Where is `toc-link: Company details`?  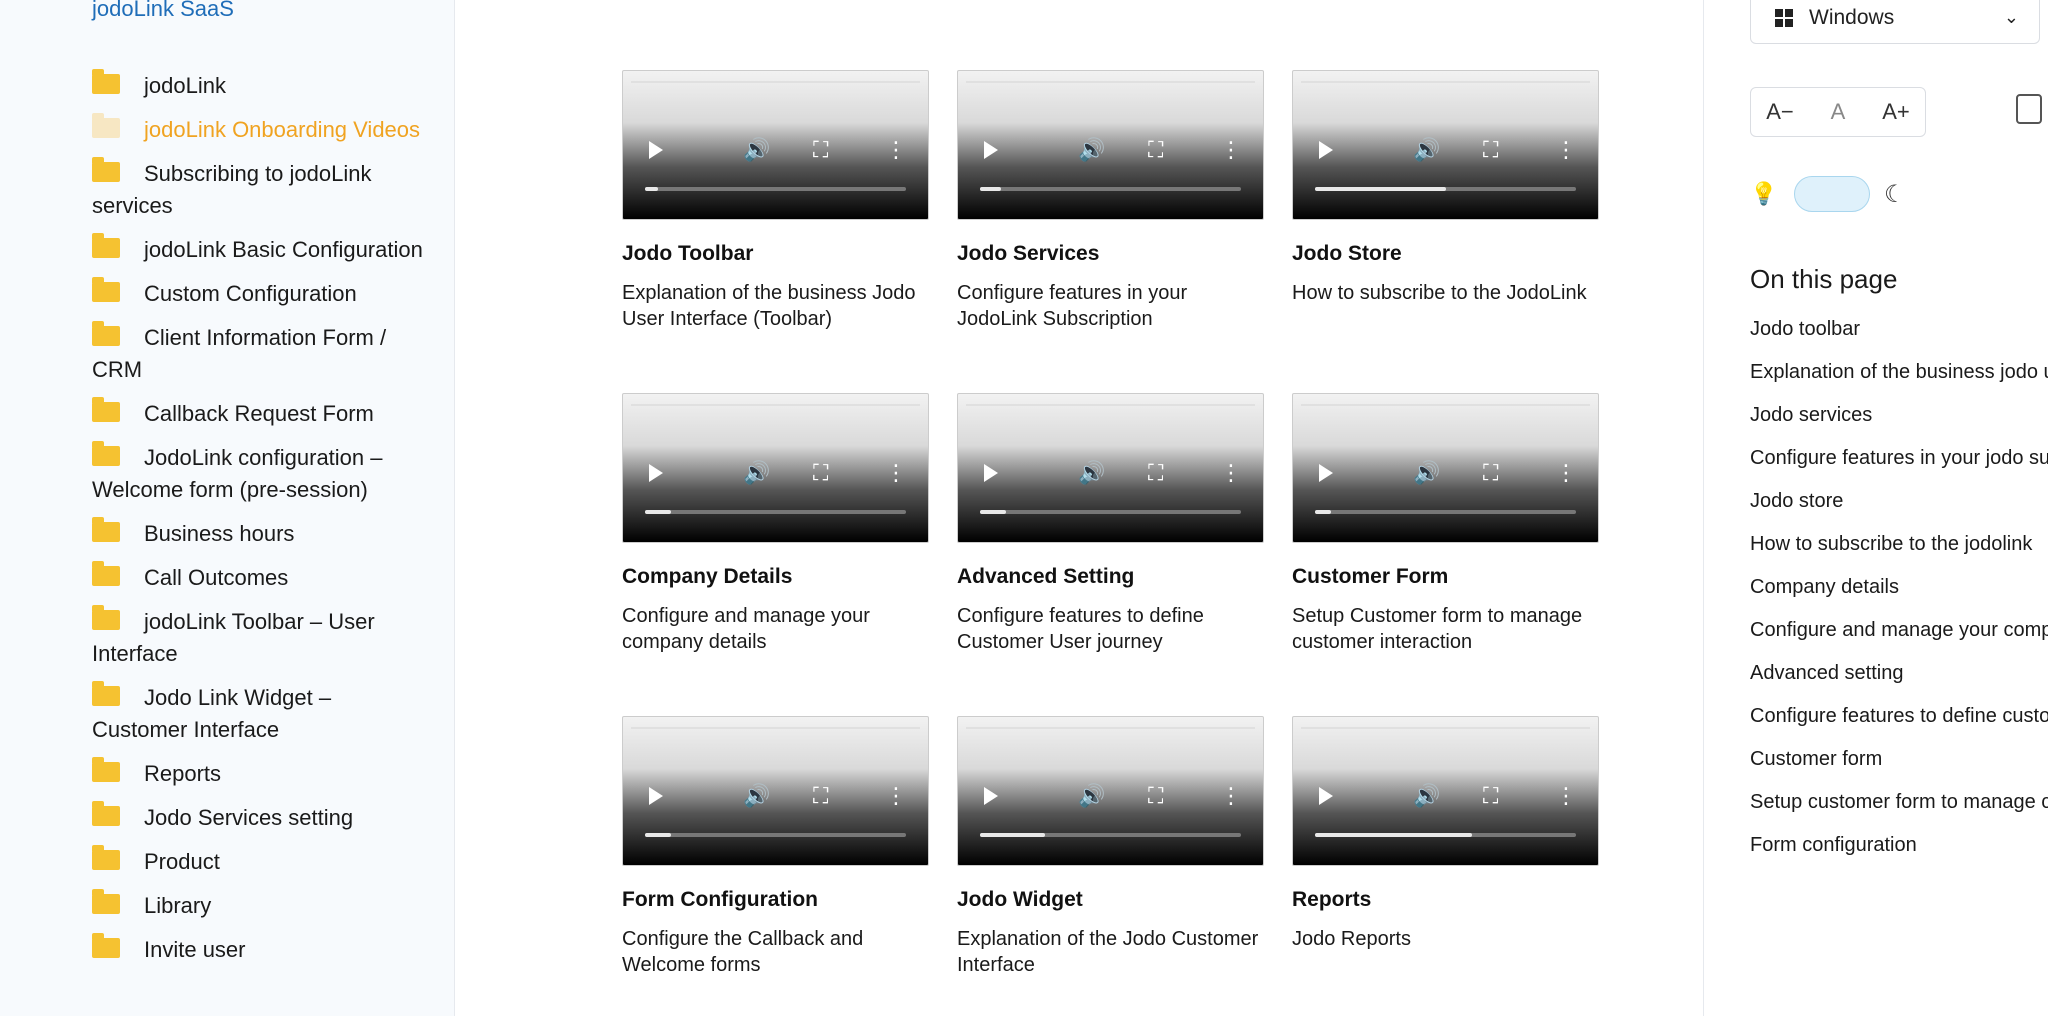
toc-link: Company details is located at coordinates (1899, 587).